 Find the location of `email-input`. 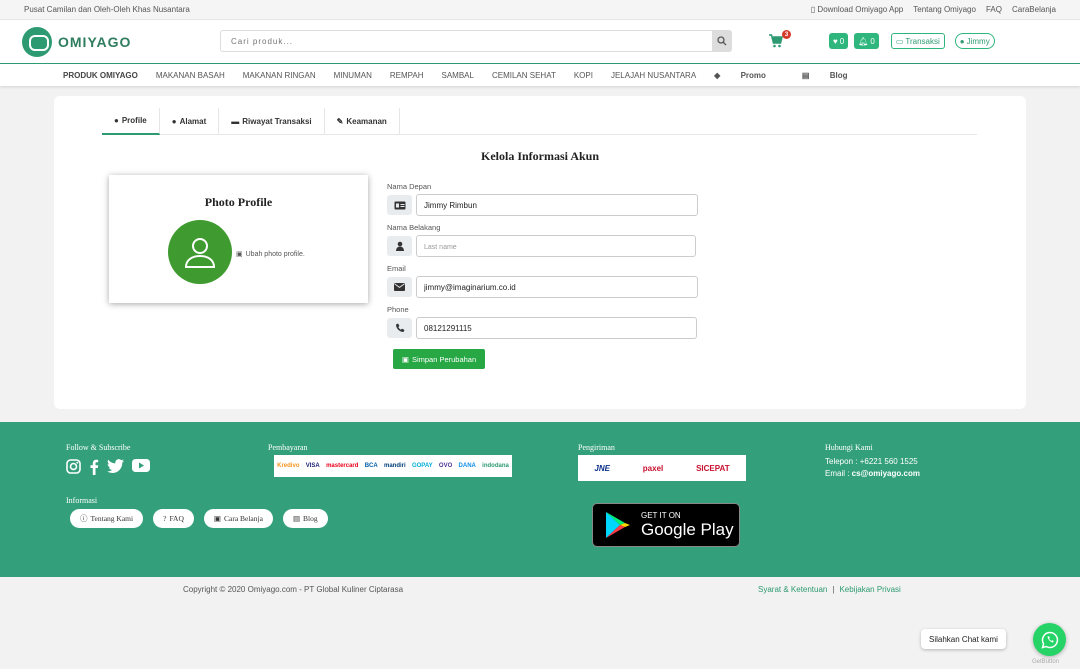

email-input is located at coordinates (557, 287).